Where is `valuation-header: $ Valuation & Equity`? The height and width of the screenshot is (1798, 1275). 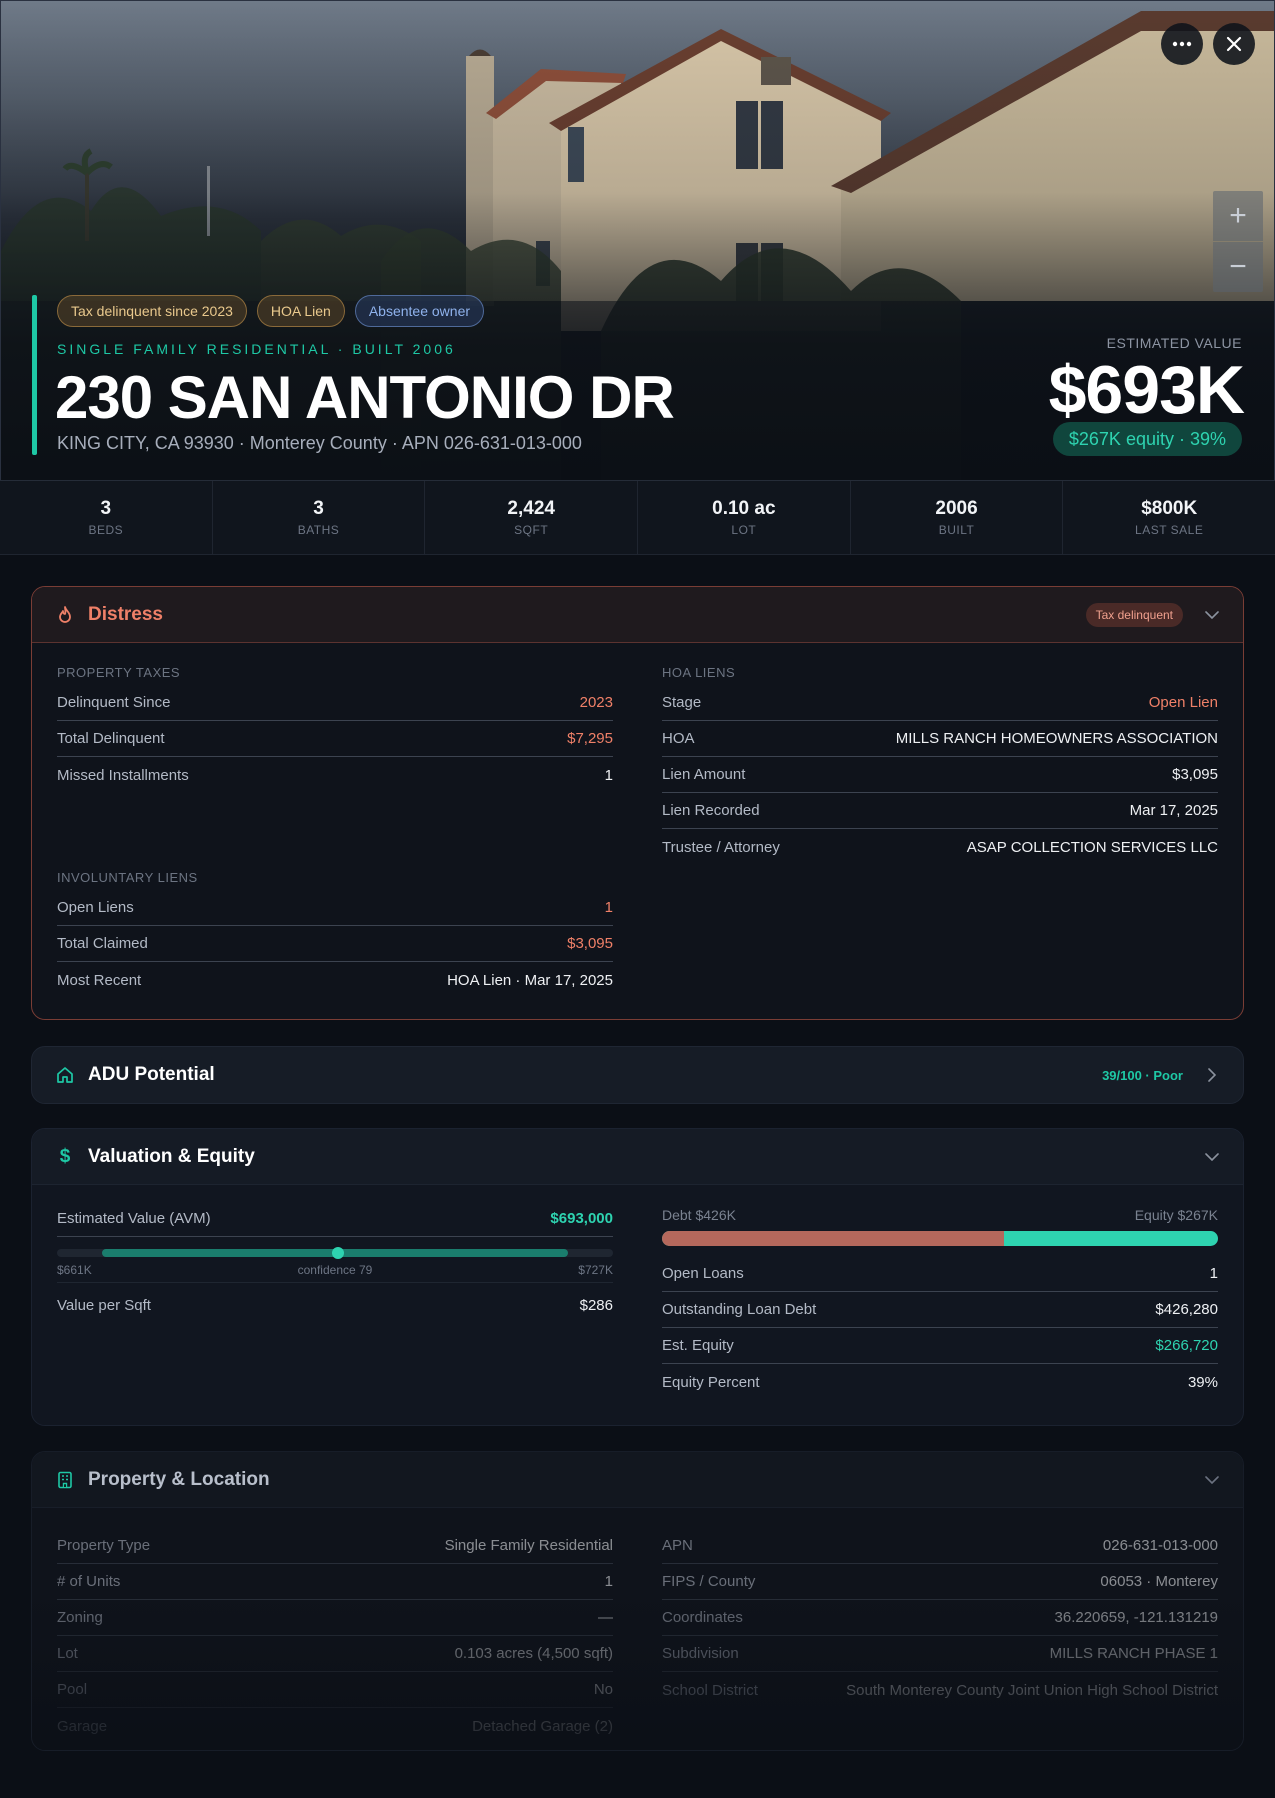 valuation-header: $ Valuation & Equity is located at coordinates (637, 1157).